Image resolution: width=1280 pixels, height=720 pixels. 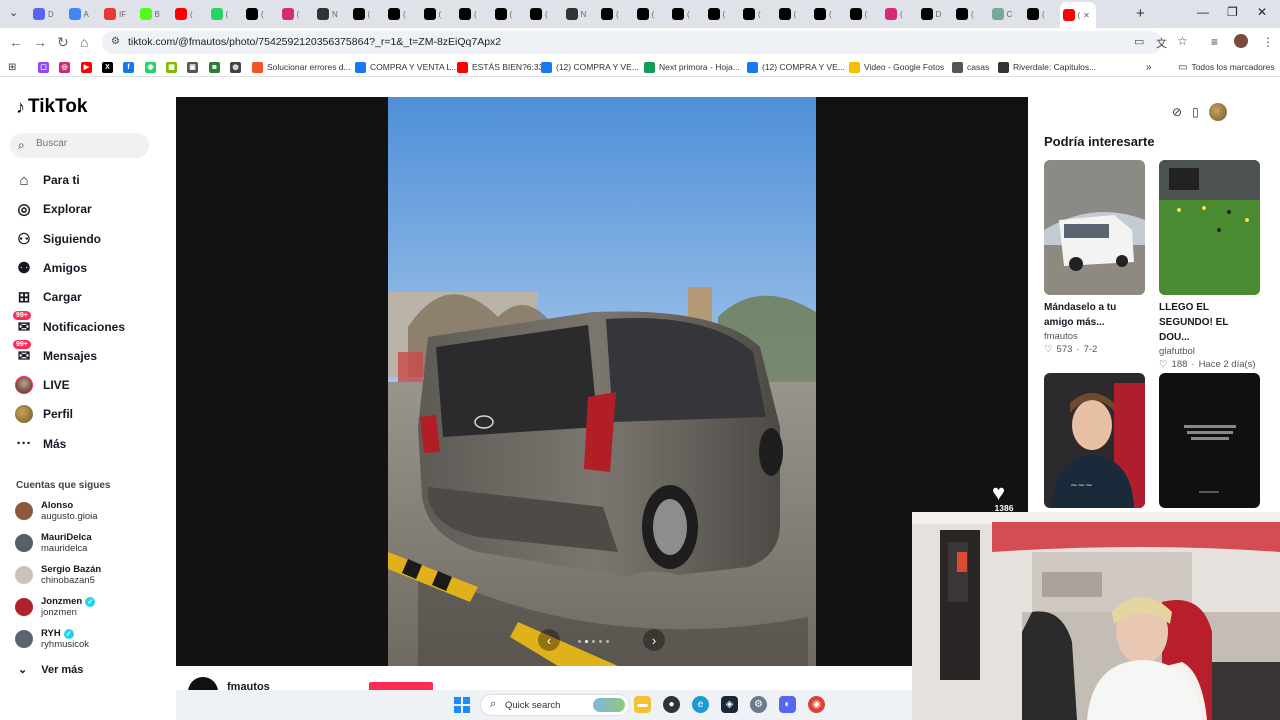 I want to click on nav-item-explorar: ◎ Explorar, so click(x=53, y=209).